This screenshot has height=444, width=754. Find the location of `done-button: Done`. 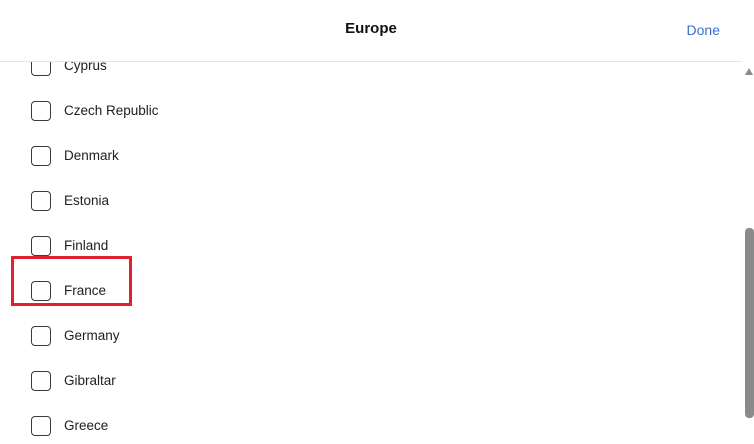

done-button: Done is located at coordinates (703, 30).